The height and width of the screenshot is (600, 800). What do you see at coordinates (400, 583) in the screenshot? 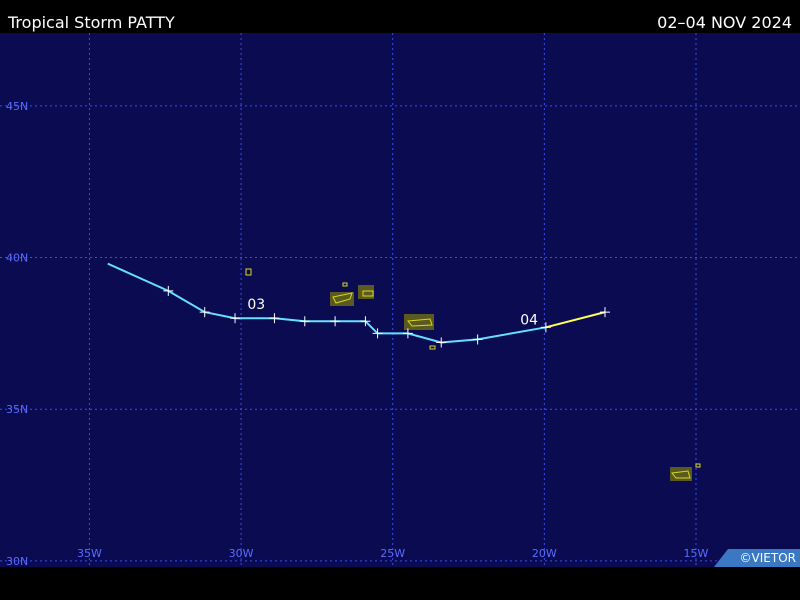
I see `bottom-bar` at bounding box center [400, 583].